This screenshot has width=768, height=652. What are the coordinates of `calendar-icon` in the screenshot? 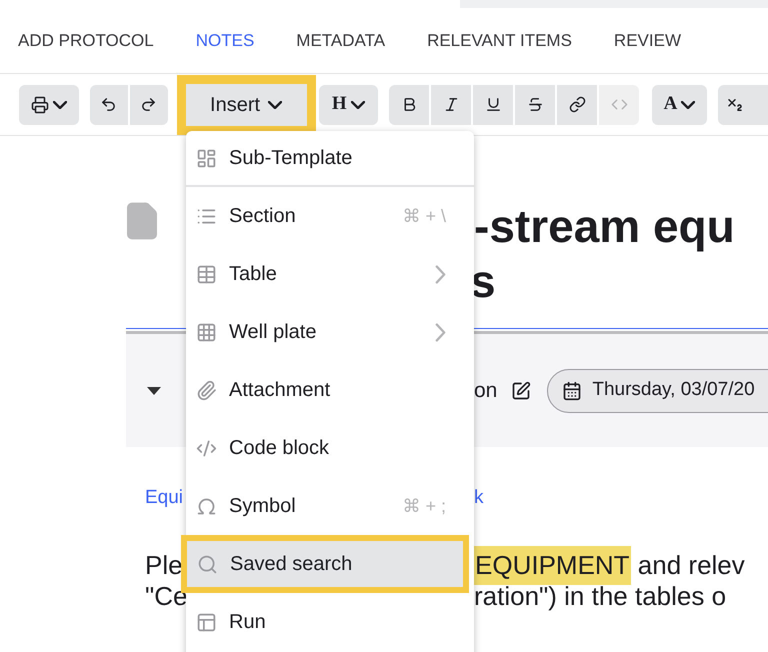 It's located at (572, 390).